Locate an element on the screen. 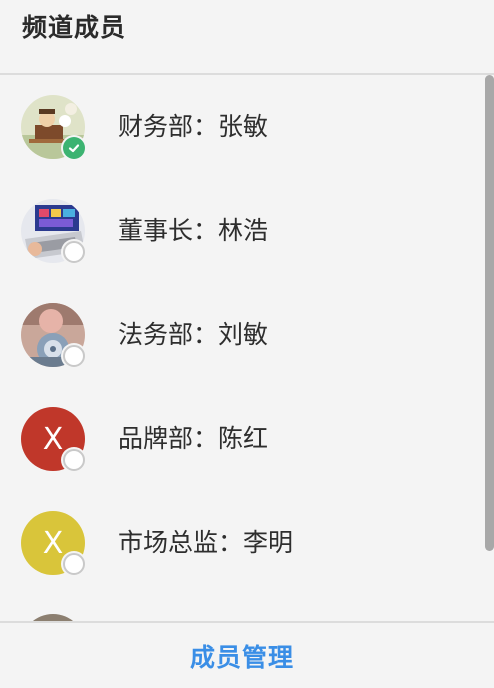 The width and height of the screenshot is (494, 688). online-status-icon is located at coordinates (74, 148).